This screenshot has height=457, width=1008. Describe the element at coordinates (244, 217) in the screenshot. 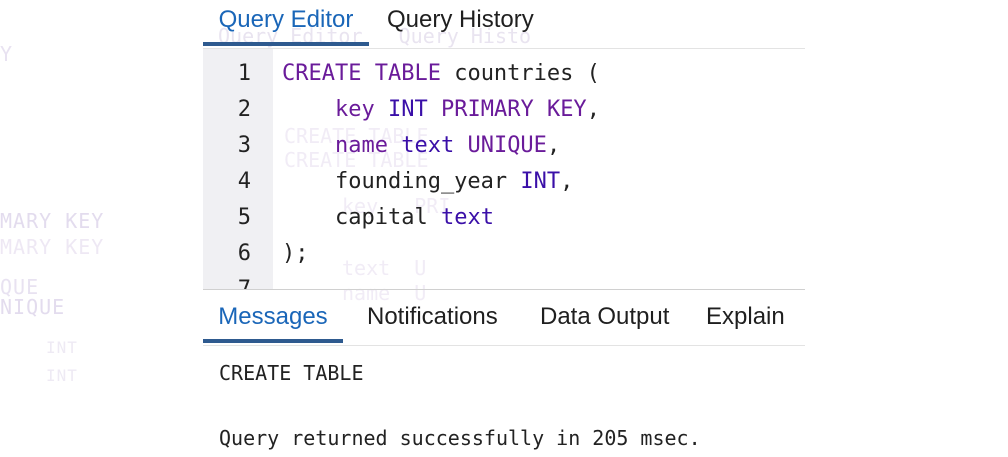

I see `line-number: 5` at that location.